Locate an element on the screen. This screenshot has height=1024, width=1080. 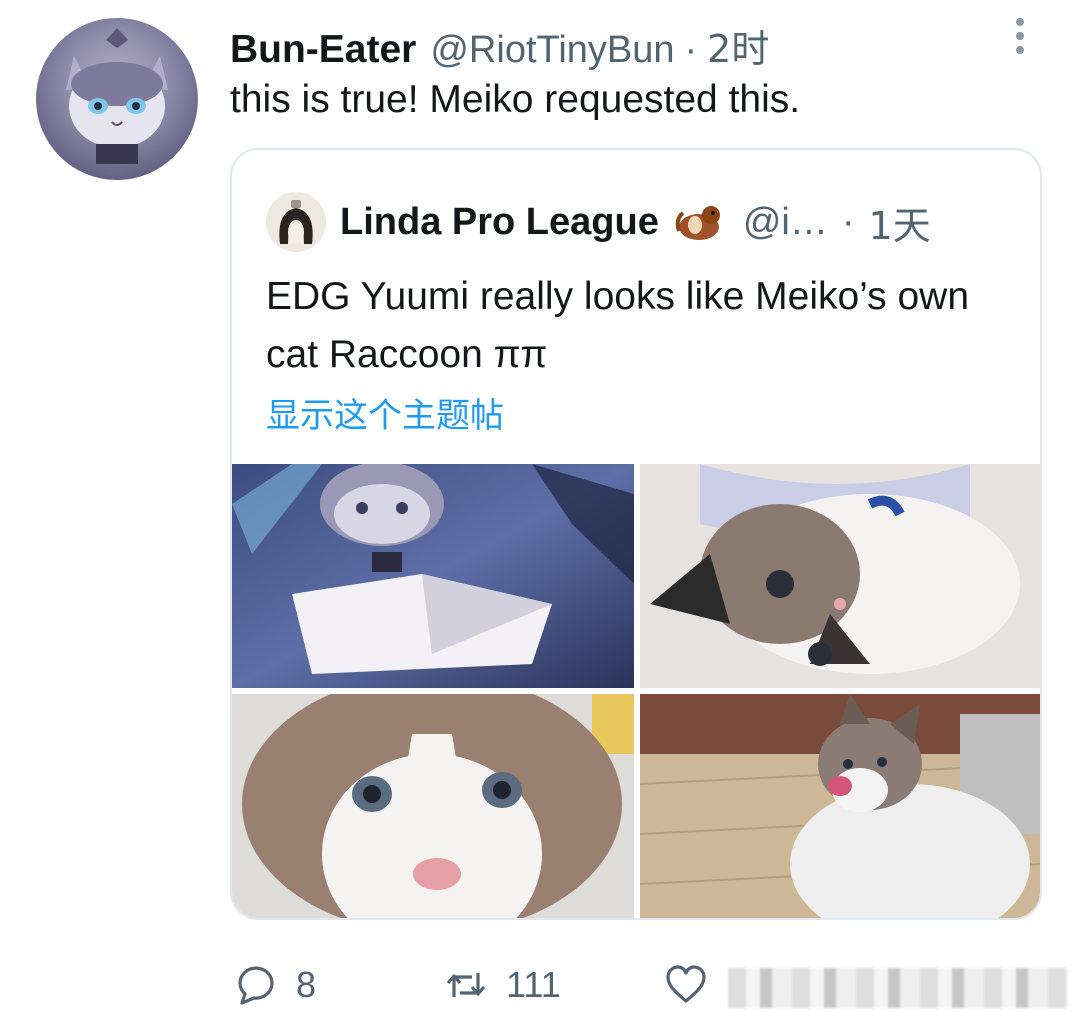
tweet-header: Bun-Eater @RiotTinyBun · 2时 is located at coordinates (499, 44).